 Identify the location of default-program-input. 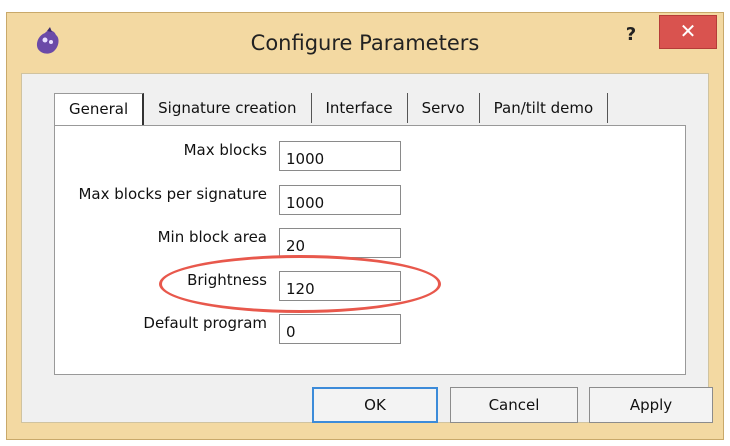
(340, 329).